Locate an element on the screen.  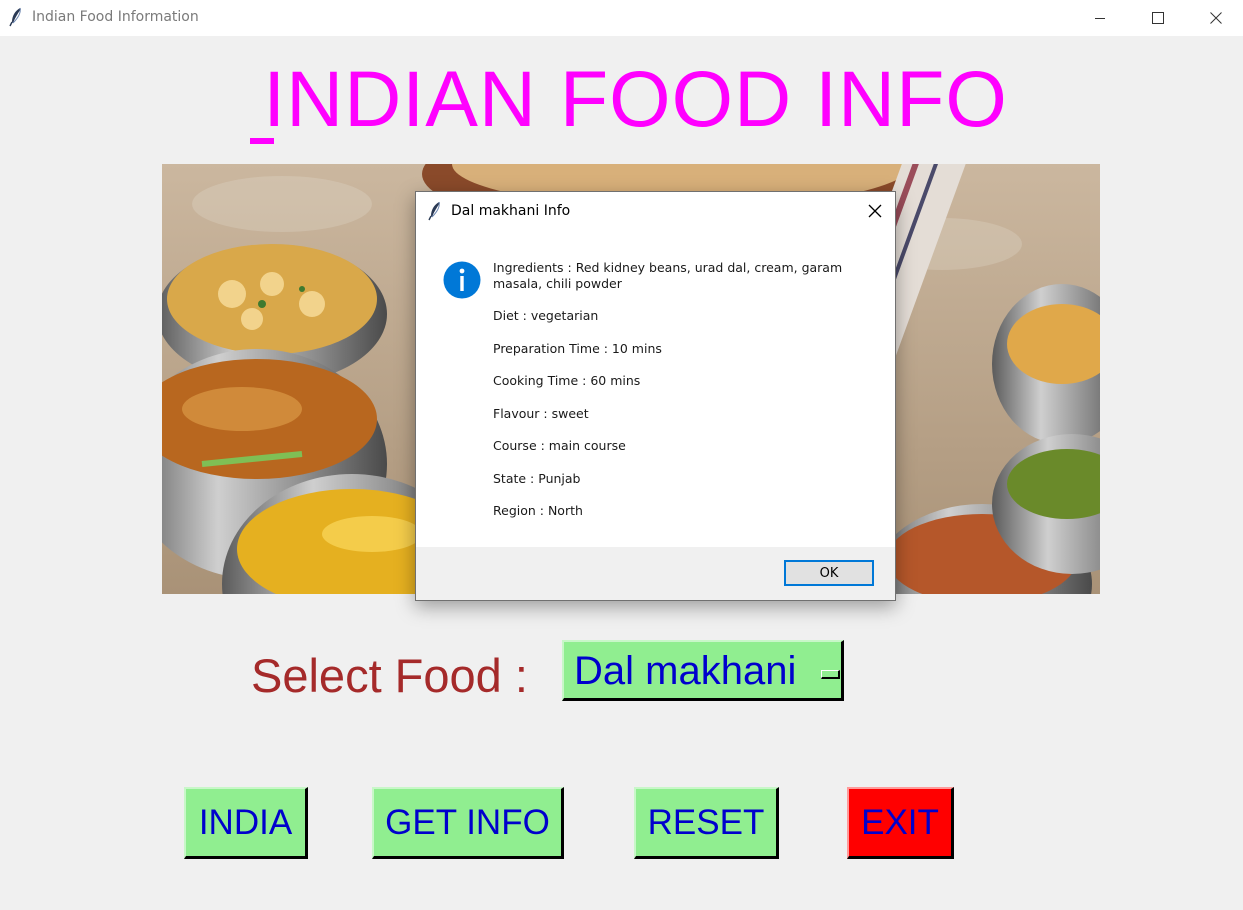
dialog-close-button is located at coordinates (875, 211).